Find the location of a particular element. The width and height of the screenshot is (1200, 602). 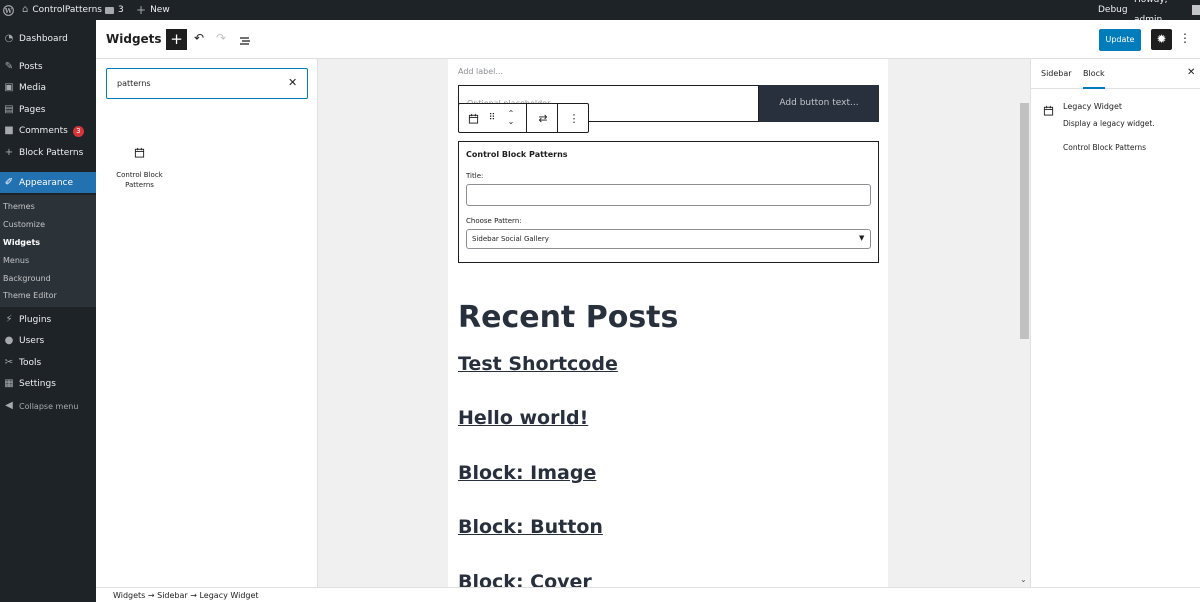

submenu-item-background: Background is located at coordinates (27, 278).